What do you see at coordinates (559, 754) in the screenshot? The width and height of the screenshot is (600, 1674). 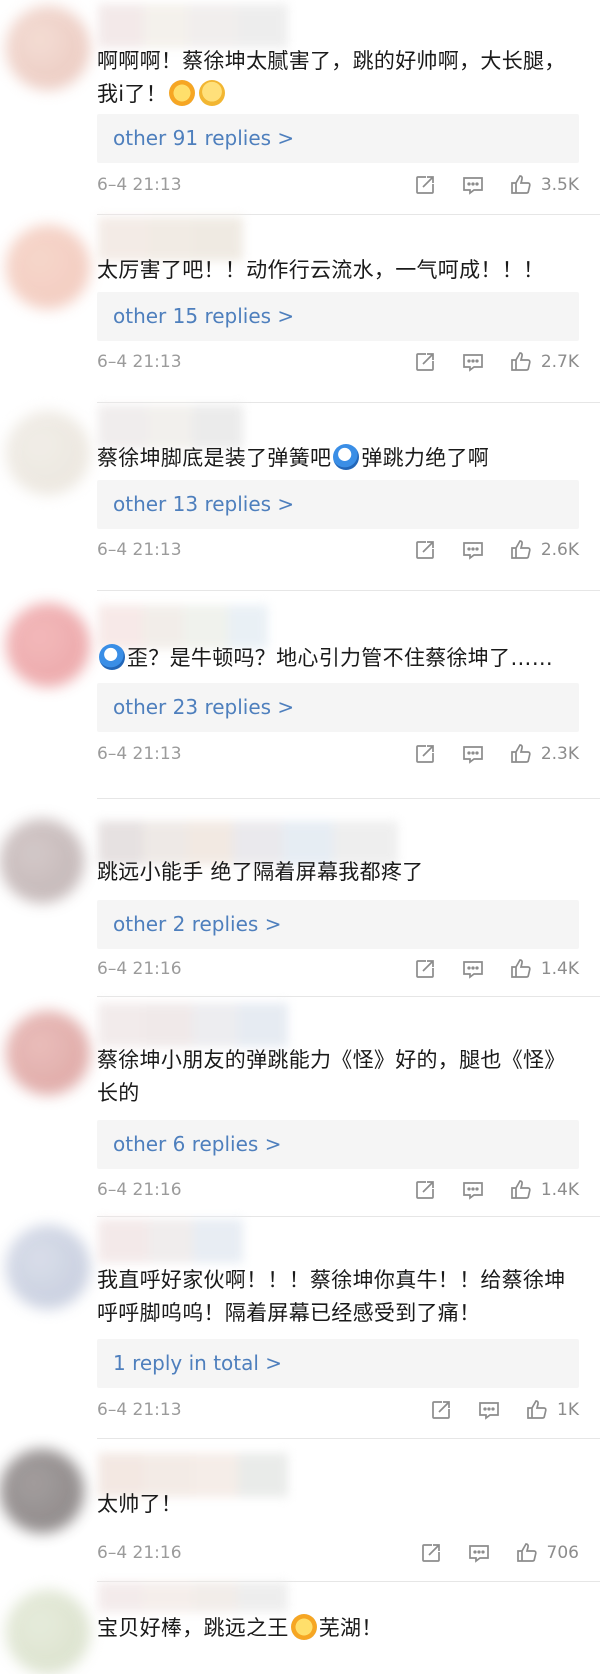 I see `like-count: 2.3K` at bounding box center [559, 754].